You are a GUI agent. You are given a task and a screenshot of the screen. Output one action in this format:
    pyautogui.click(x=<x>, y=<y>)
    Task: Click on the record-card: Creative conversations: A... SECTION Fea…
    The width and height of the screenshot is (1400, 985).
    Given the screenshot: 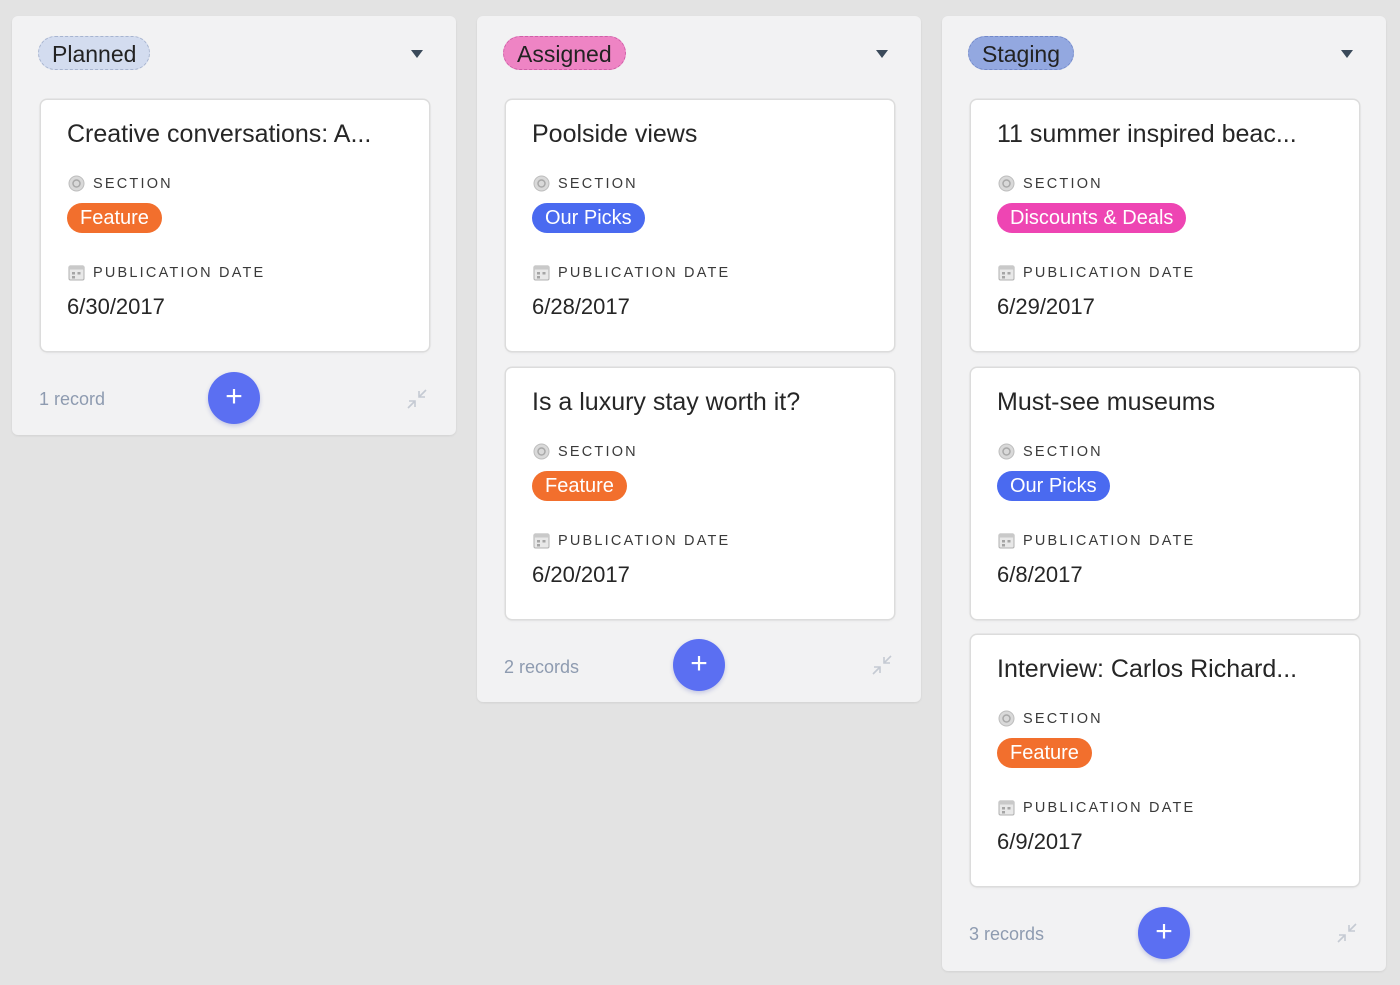 What is the action you would take?
    pyautogui.click(x=235, y=225)
    